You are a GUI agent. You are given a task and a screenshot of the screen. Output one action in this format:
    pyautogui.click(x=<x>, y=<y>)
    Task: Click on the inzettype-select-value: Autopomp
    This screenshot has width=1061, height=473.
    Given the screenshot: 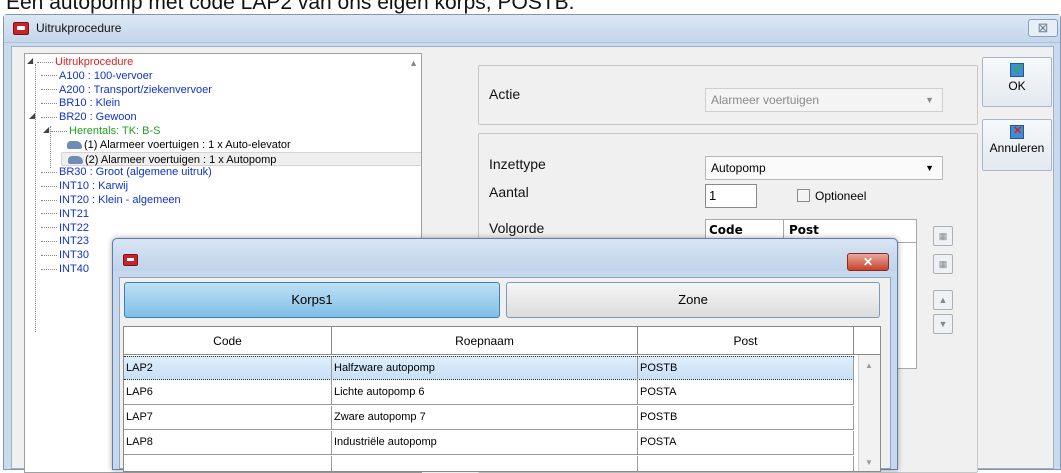 What is the action you would take?
    pyautogui.click(x=738, y=168)
    